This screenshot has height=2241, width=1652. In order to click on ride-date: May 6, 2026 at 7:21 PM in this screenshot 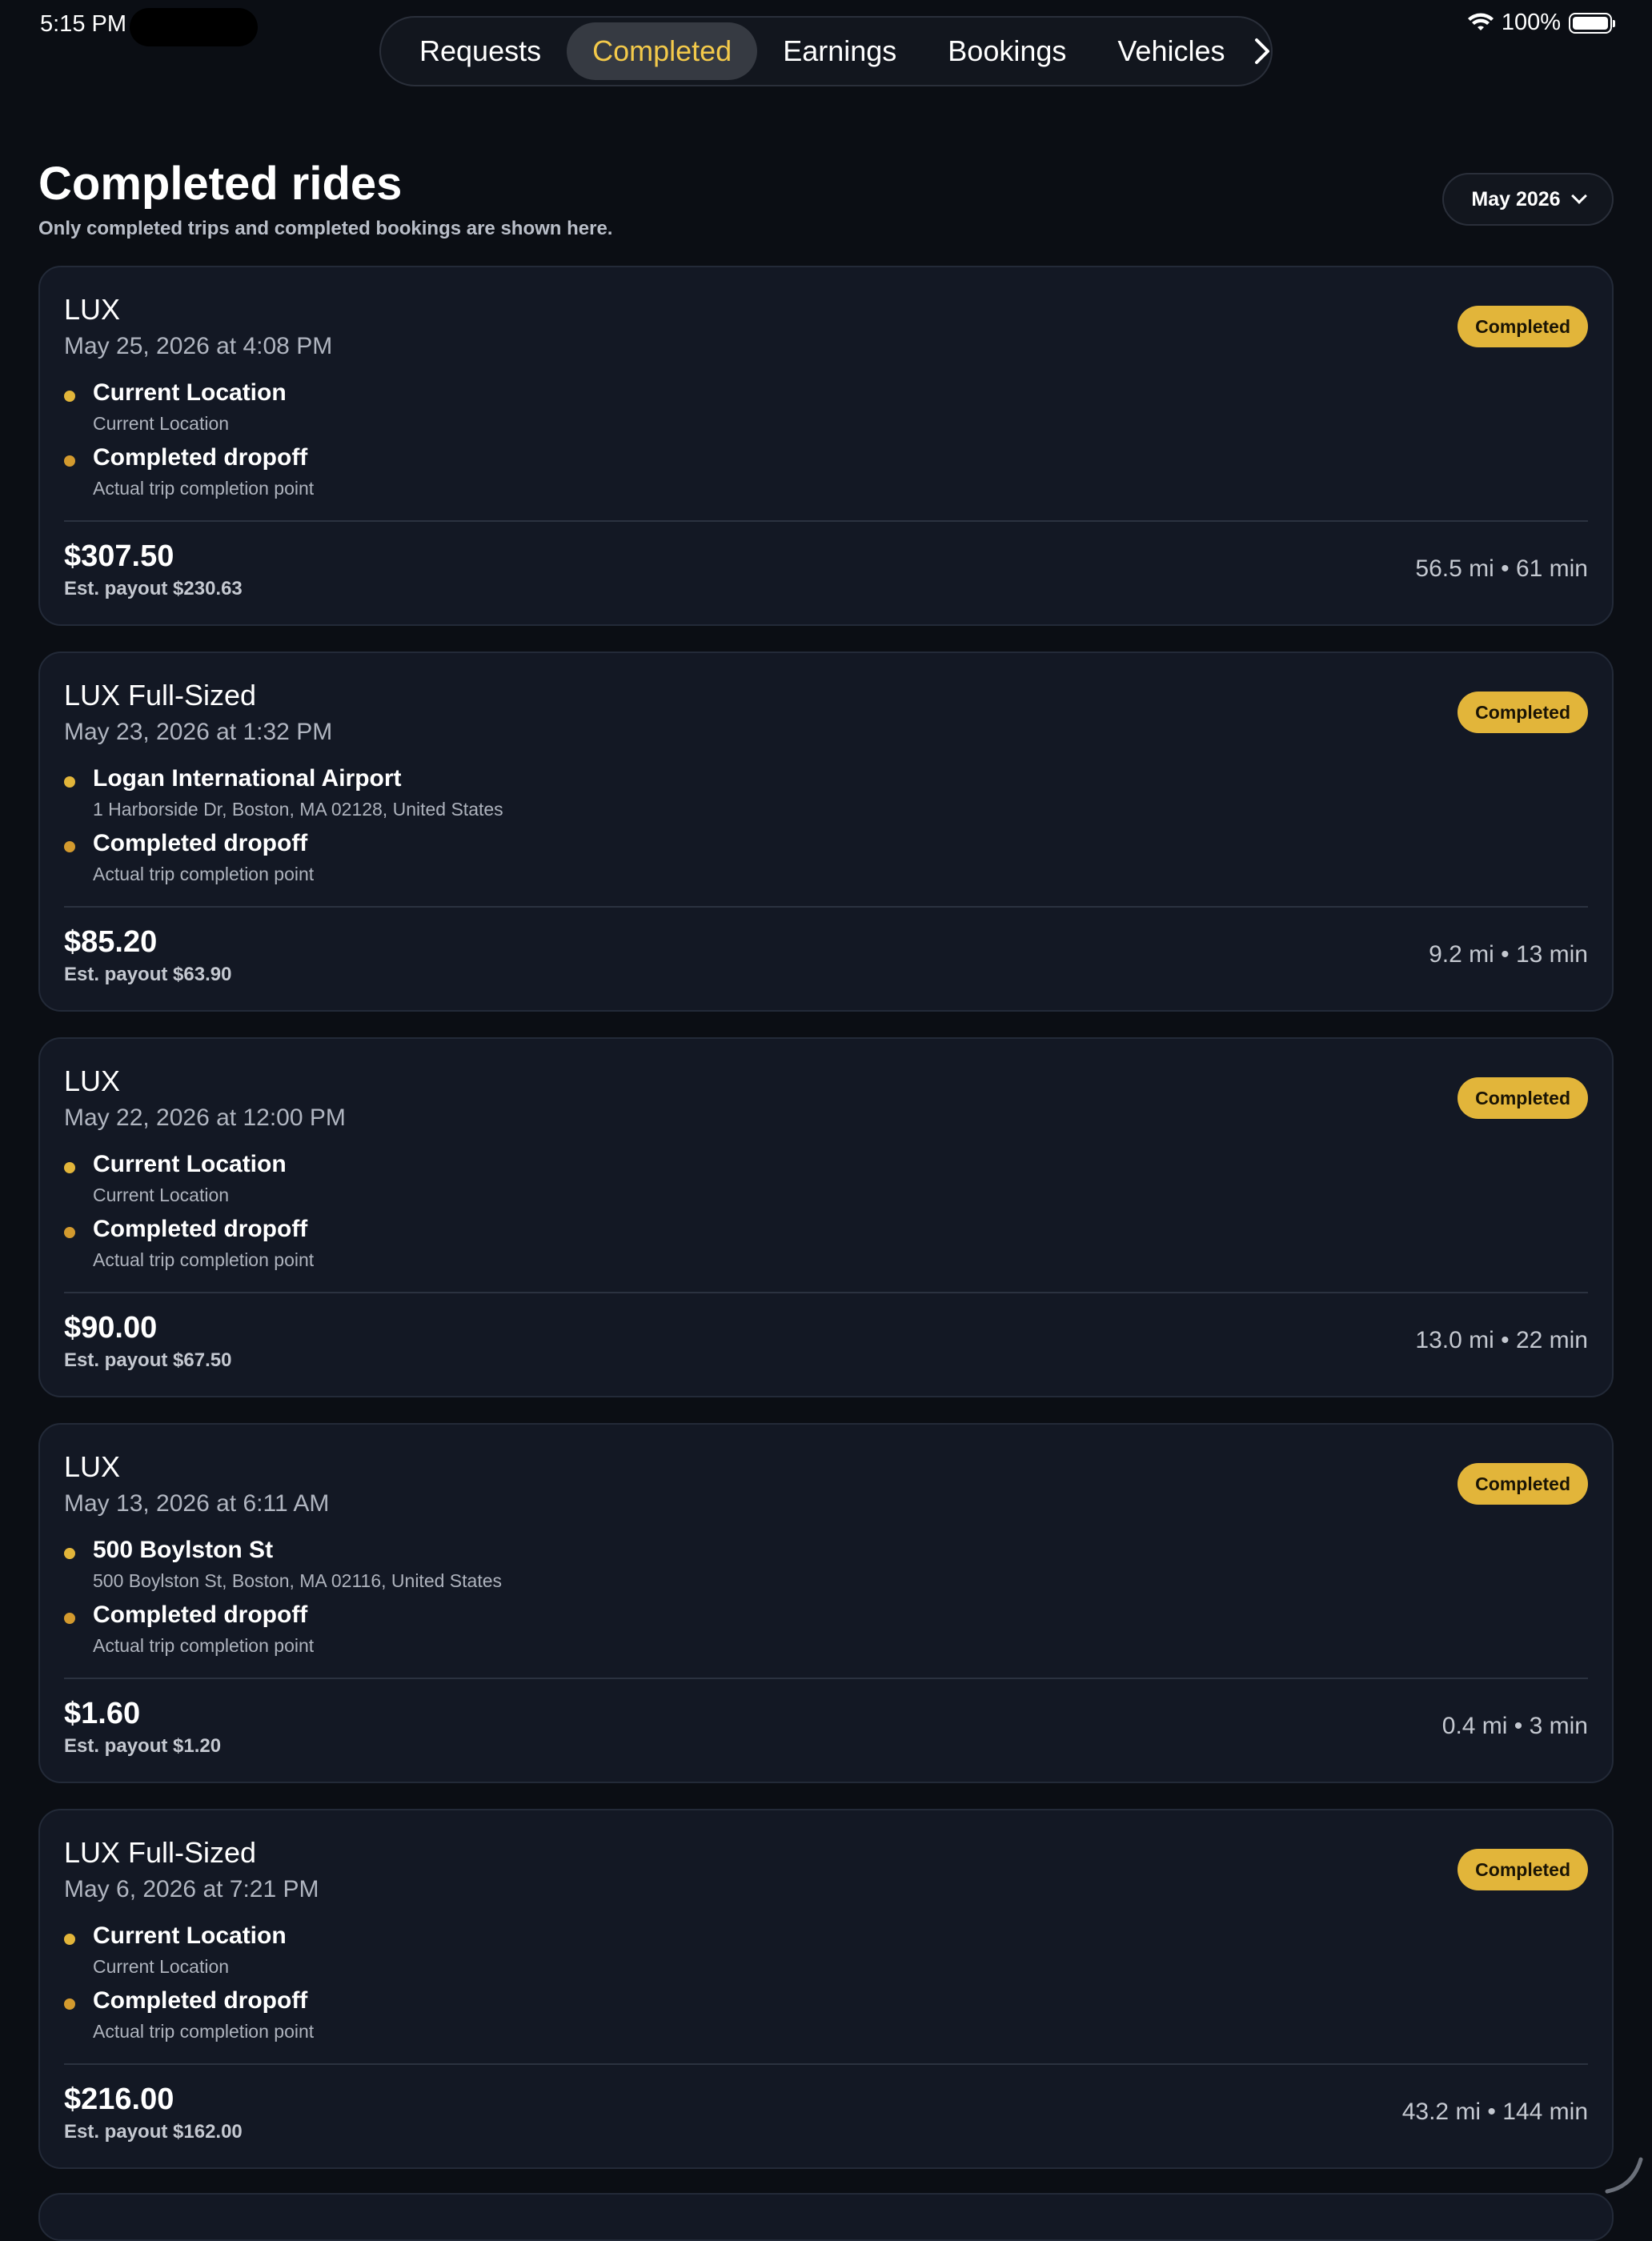, I will do `click(191, 1889)`.